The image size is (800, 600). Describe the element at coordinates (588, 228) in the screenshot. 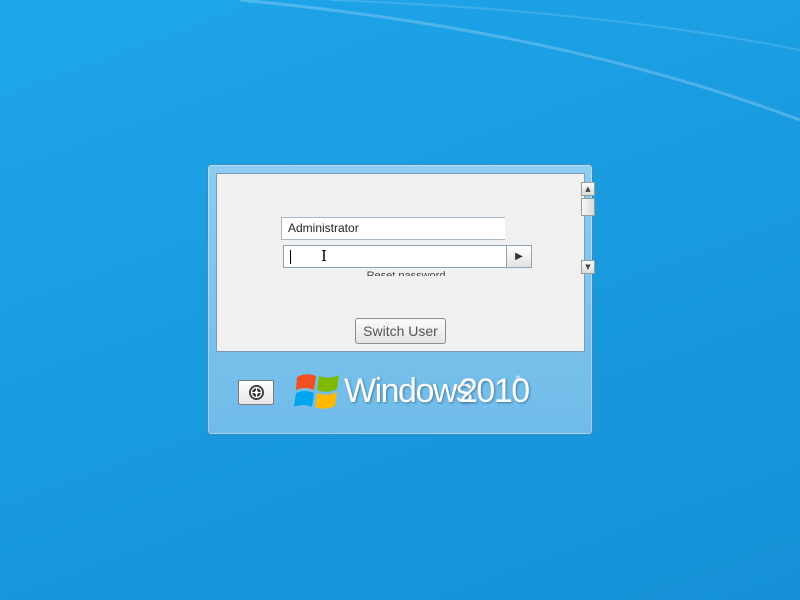

I see `panel-scrollbar: ▲ ▼` at that location.